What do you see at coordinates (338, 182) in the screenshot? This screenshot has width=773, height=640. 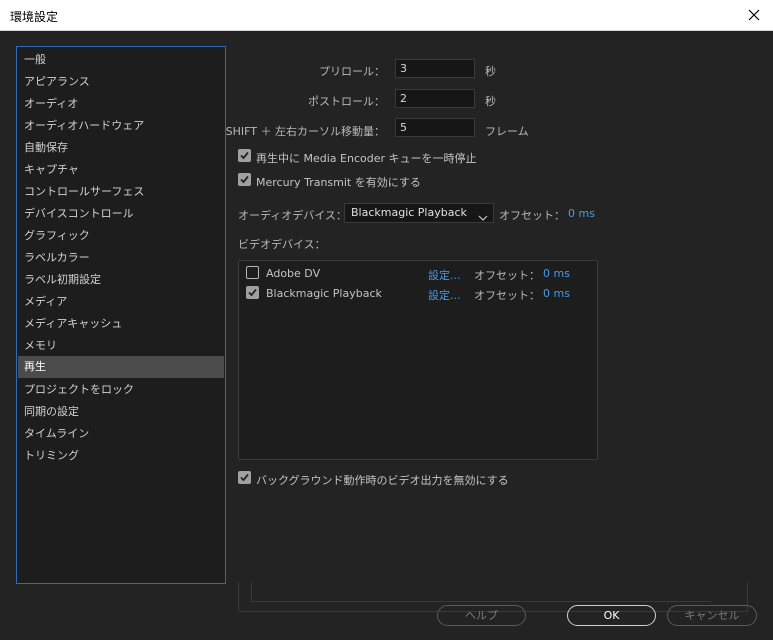 I see `mercury-transmit-label: Mercury Transmit を有効にする` at bounding box center [338, 182].